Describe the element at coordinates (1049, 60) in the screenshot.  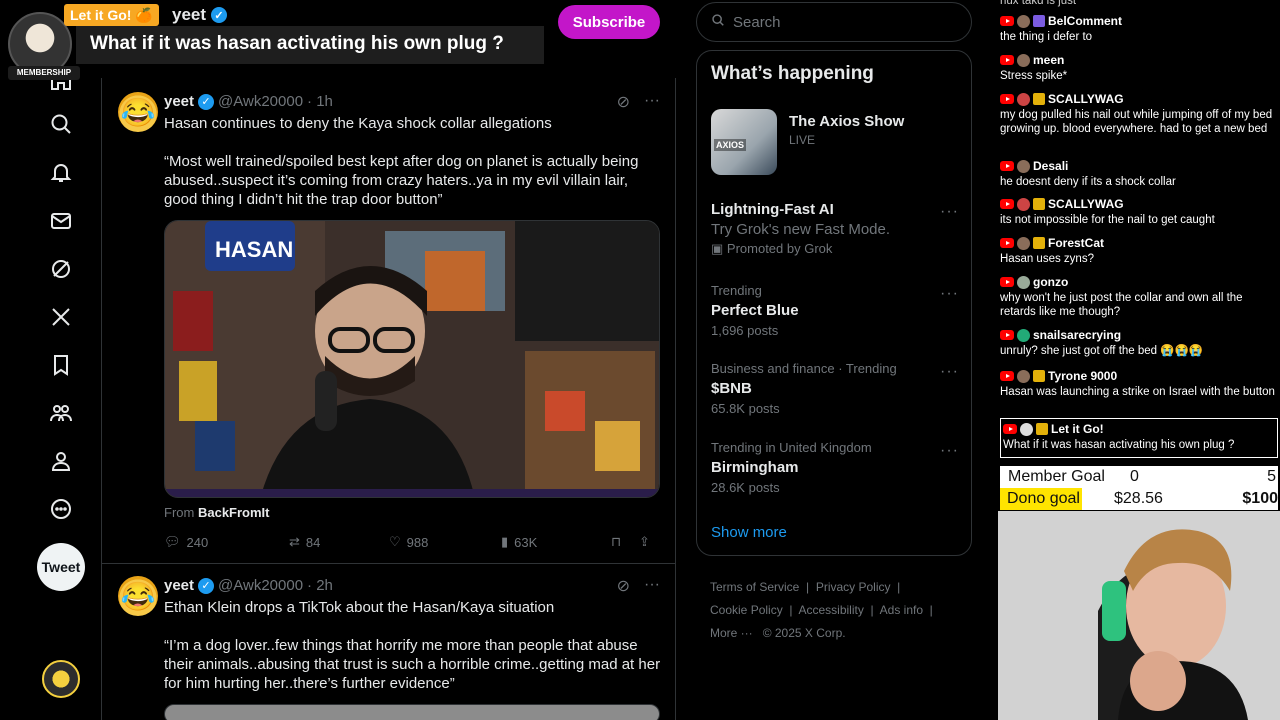
I see `chat-username: meen` at that location.